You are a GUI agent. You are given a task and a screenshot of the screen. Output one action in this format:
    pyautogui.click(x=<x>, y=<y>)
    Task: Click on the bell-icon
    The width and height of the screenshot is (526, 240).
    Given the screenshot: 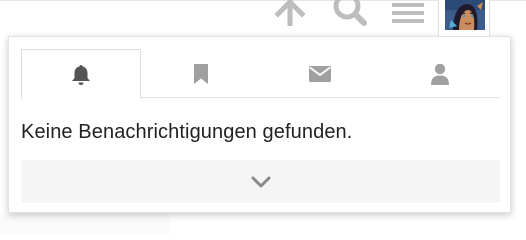 What is the action you would take?
    pyautogui.click(x=80, y=74)
    